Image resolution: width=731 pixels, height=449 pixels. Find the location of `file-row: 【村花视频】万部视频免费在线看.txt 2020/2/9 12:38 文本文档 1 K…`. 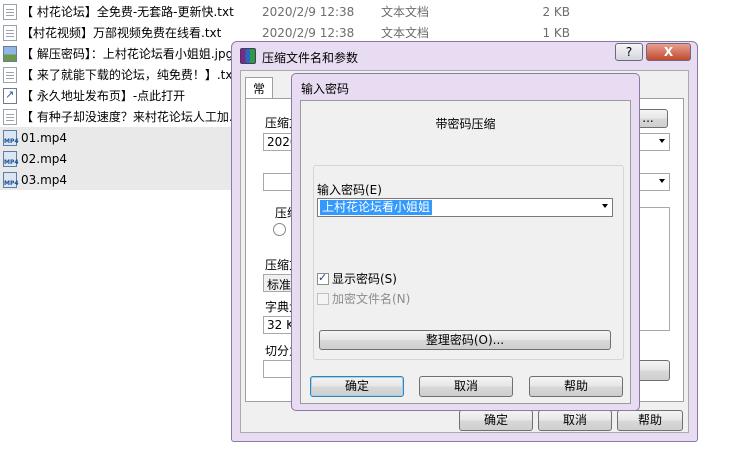

file-row: 【村花视频】万部视频免费在线看.txt 2020/2/9 12:38 文本文档 1 K… is located at coordinates (365, 32).